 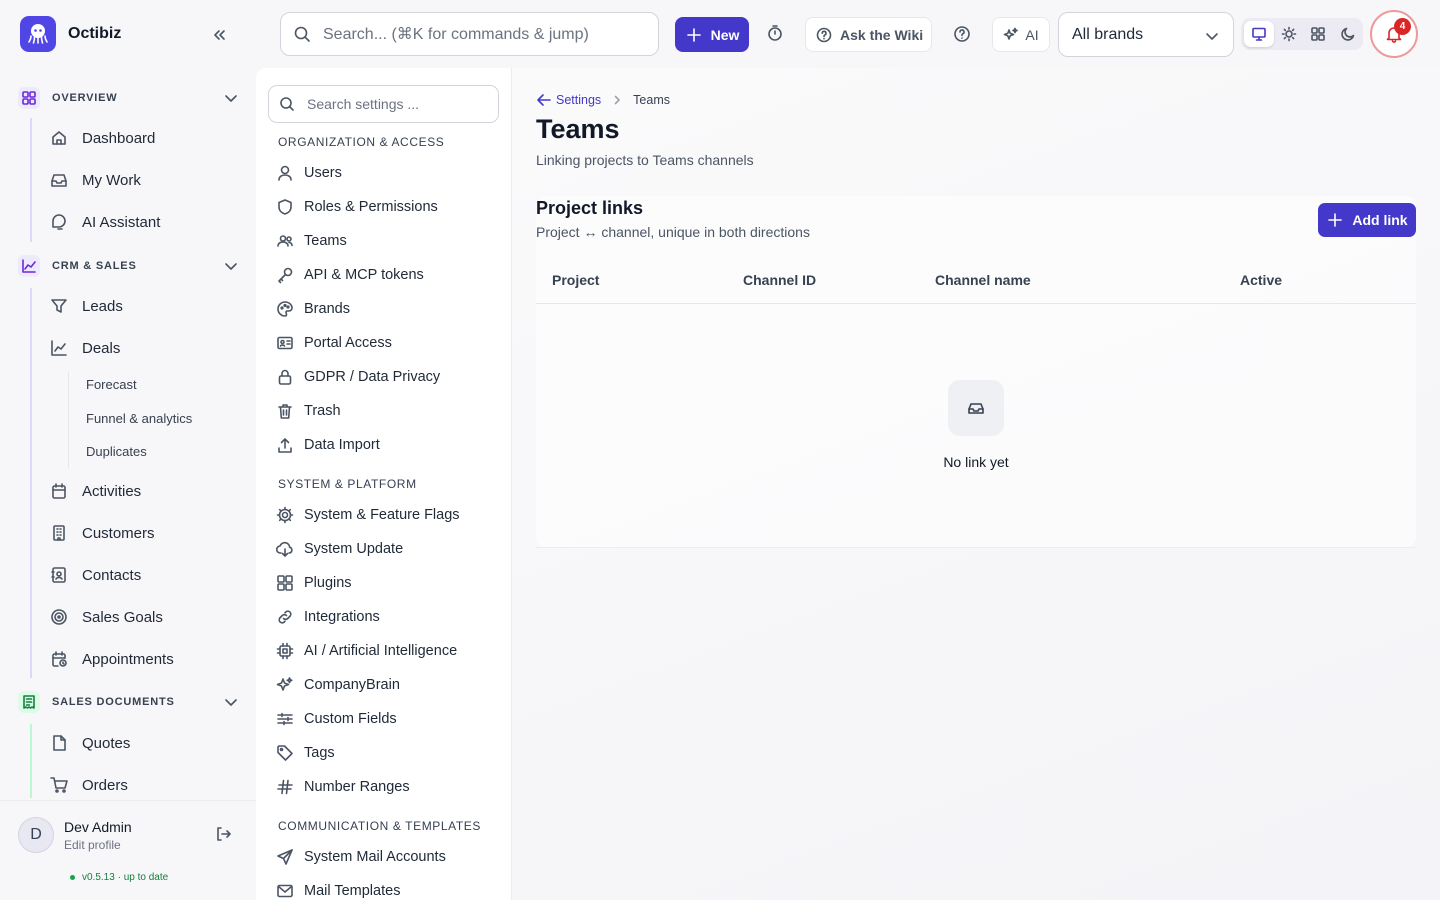 What do you see at coordinates (358, 377) in the screenshot?
I see `settings-item-gdpr: GDPR / Data Privacy` at bounding box center [358, 377].